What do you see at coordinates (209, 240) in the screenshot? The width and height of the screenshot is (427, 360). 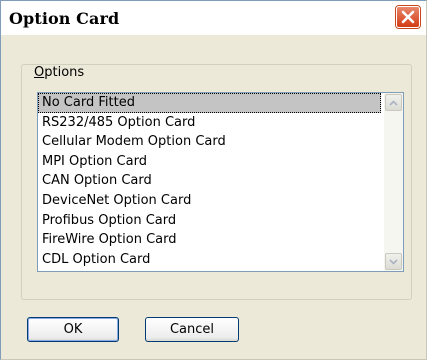 I see `list-item-firewire: FireWire Option Card` at bounding box center [209, 240].